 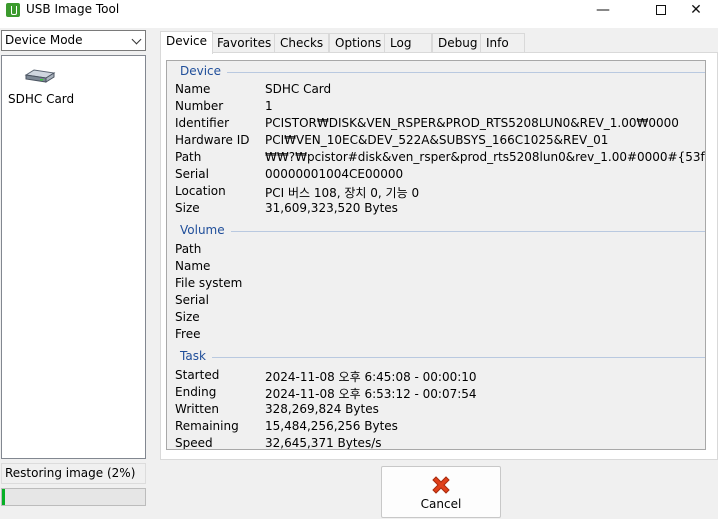 What do you see at coordinates (244, 43) in the screenshot?
I see `tab-favorites: Favorites` at bounding box center [244, 43].